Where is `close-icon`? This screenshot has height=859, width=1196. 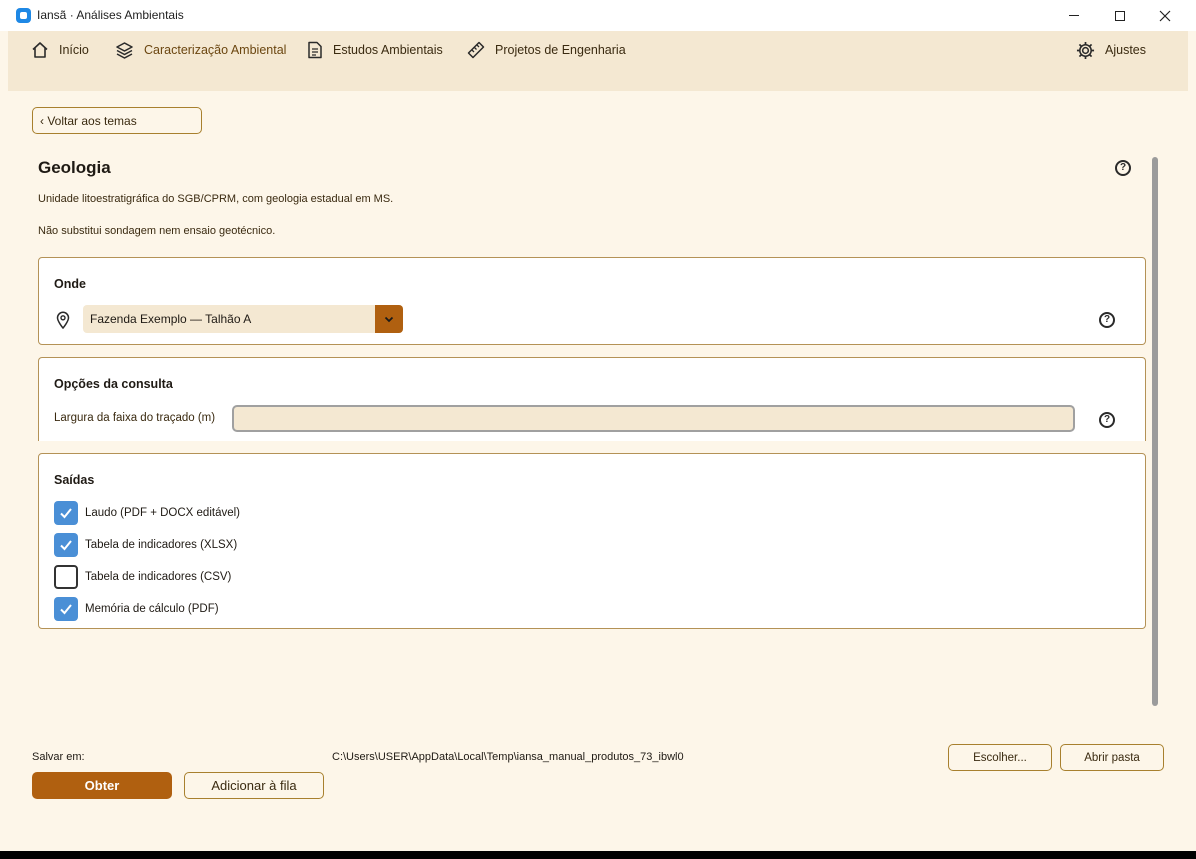
close-icon is located at coordinates (1165, 15).